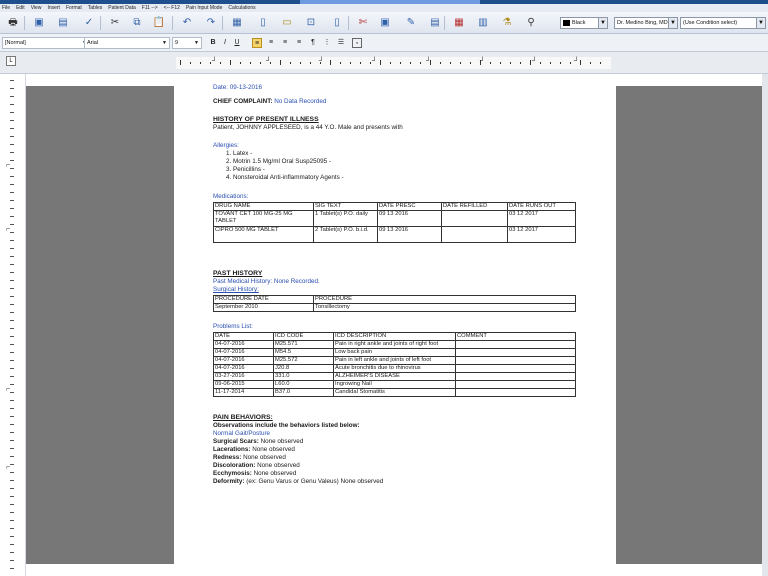  What do you see at coordinates (646, 23) in the screenshot?
I see `doctor-select: Dr. Medino Bing, MD ▼` at bounding box center [646, 23].